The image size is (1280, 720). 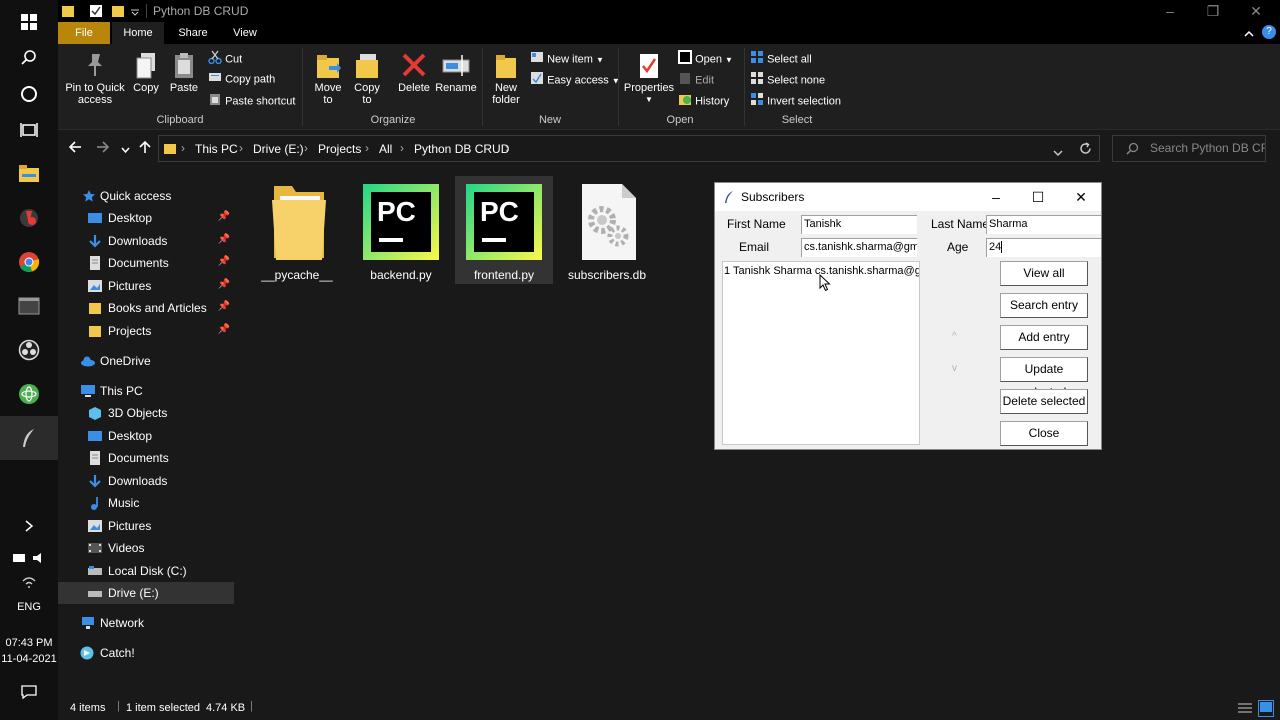 I want to click on tab-view: View, so click(x=245, y=33).